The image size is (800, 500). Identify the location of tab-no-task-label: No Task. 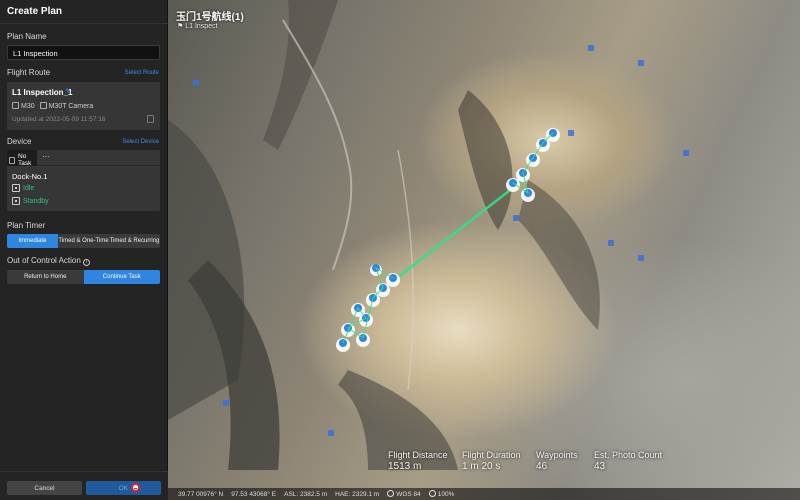
(25, 160).